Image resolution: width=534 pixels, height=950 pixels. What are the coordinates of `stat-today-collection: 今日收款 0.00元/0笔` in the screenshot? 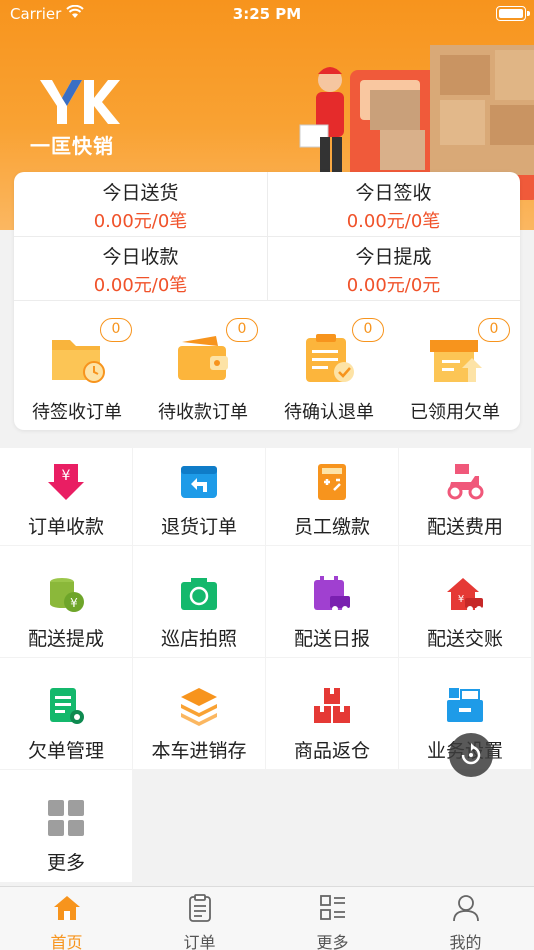 It's located at (140, 268).